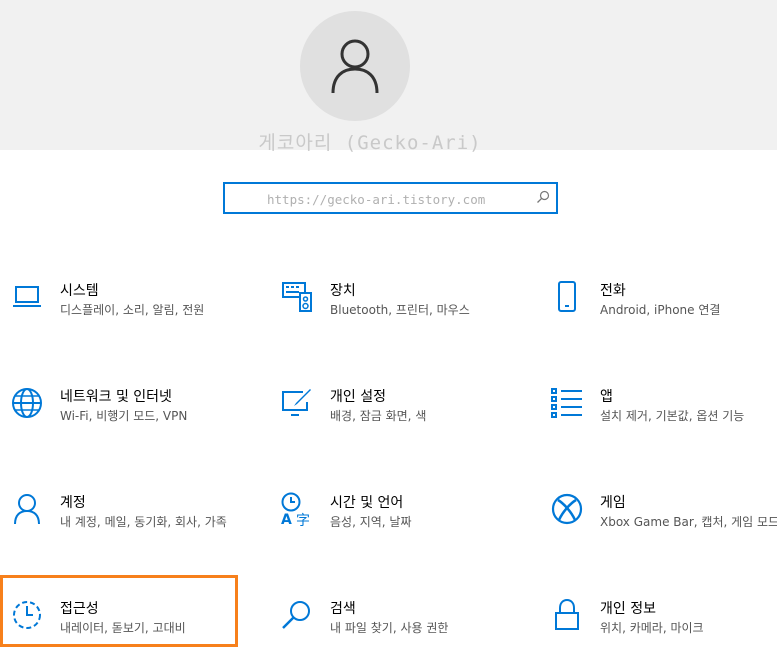 Image resolution: width=777 pixels, height=670 pixels. What do you see at coordinates (119, 611) in the screenshot?
I see `highlight-box` at bounding box center [119, 611].